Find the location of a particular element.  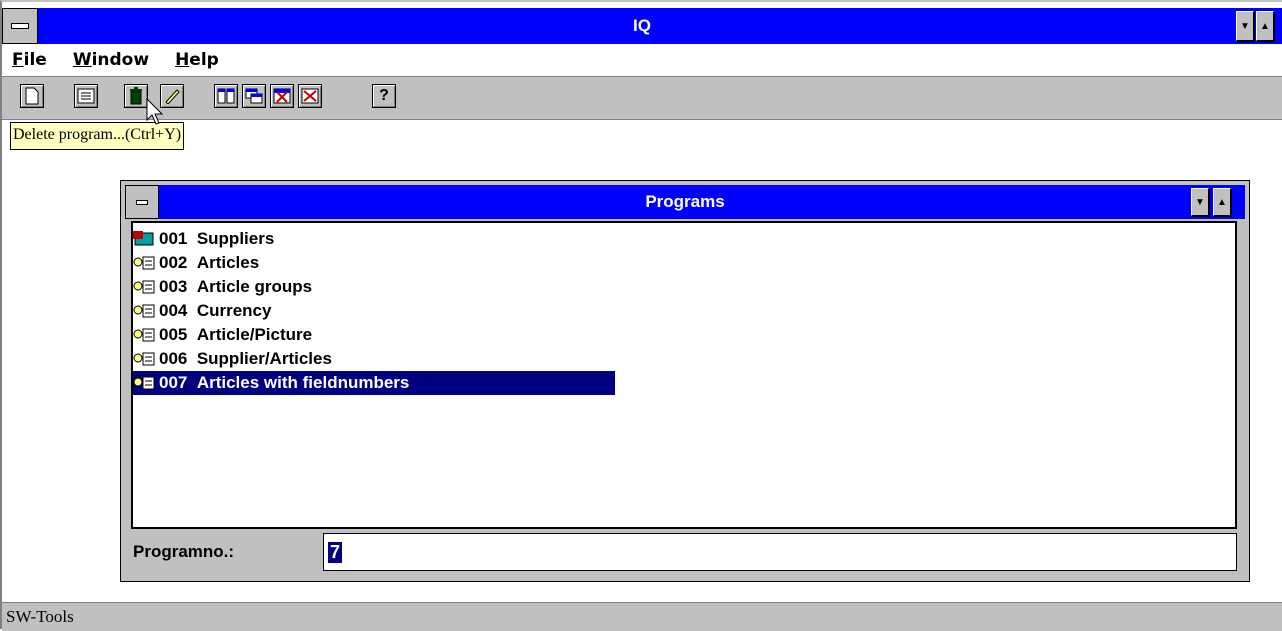

status-bar: SW-Tools is located at coordinates (642, 616).